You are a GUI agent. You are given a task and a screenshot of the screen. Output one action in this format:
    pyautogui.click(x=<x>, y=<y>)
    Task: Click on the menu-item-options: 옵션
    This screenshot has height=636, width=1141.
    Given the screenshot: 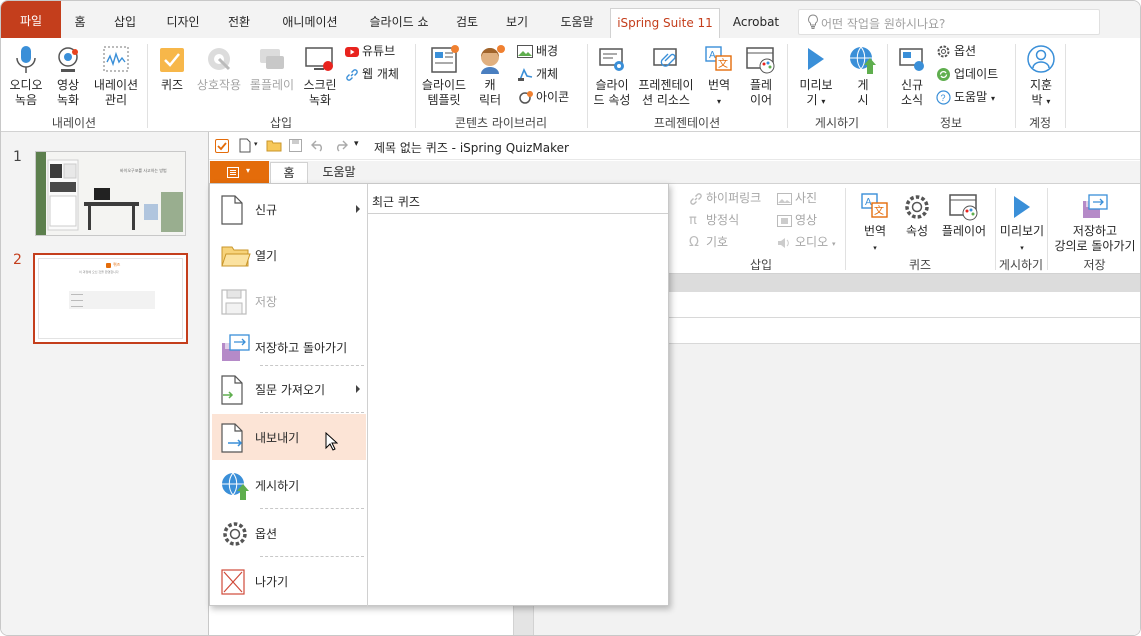 What is the action you would take?
    pyautogui.click(x=289, y=533)
    